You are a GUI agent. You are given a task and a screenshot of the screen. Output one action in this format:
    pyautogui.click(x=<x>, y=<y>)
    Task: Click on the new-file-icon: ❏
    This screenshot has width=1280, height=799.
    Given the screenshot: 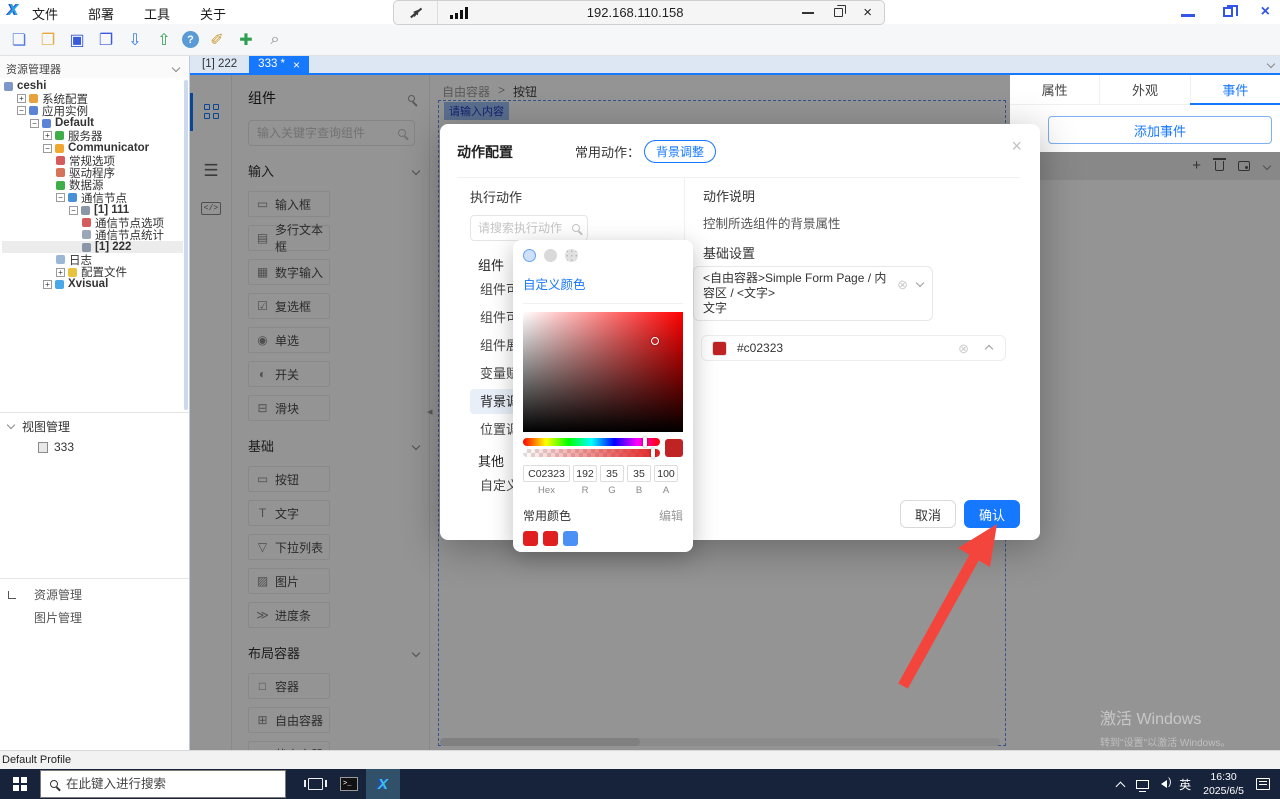 What is the action you would take?
    pyautogui.click(x=19, y=40)
    